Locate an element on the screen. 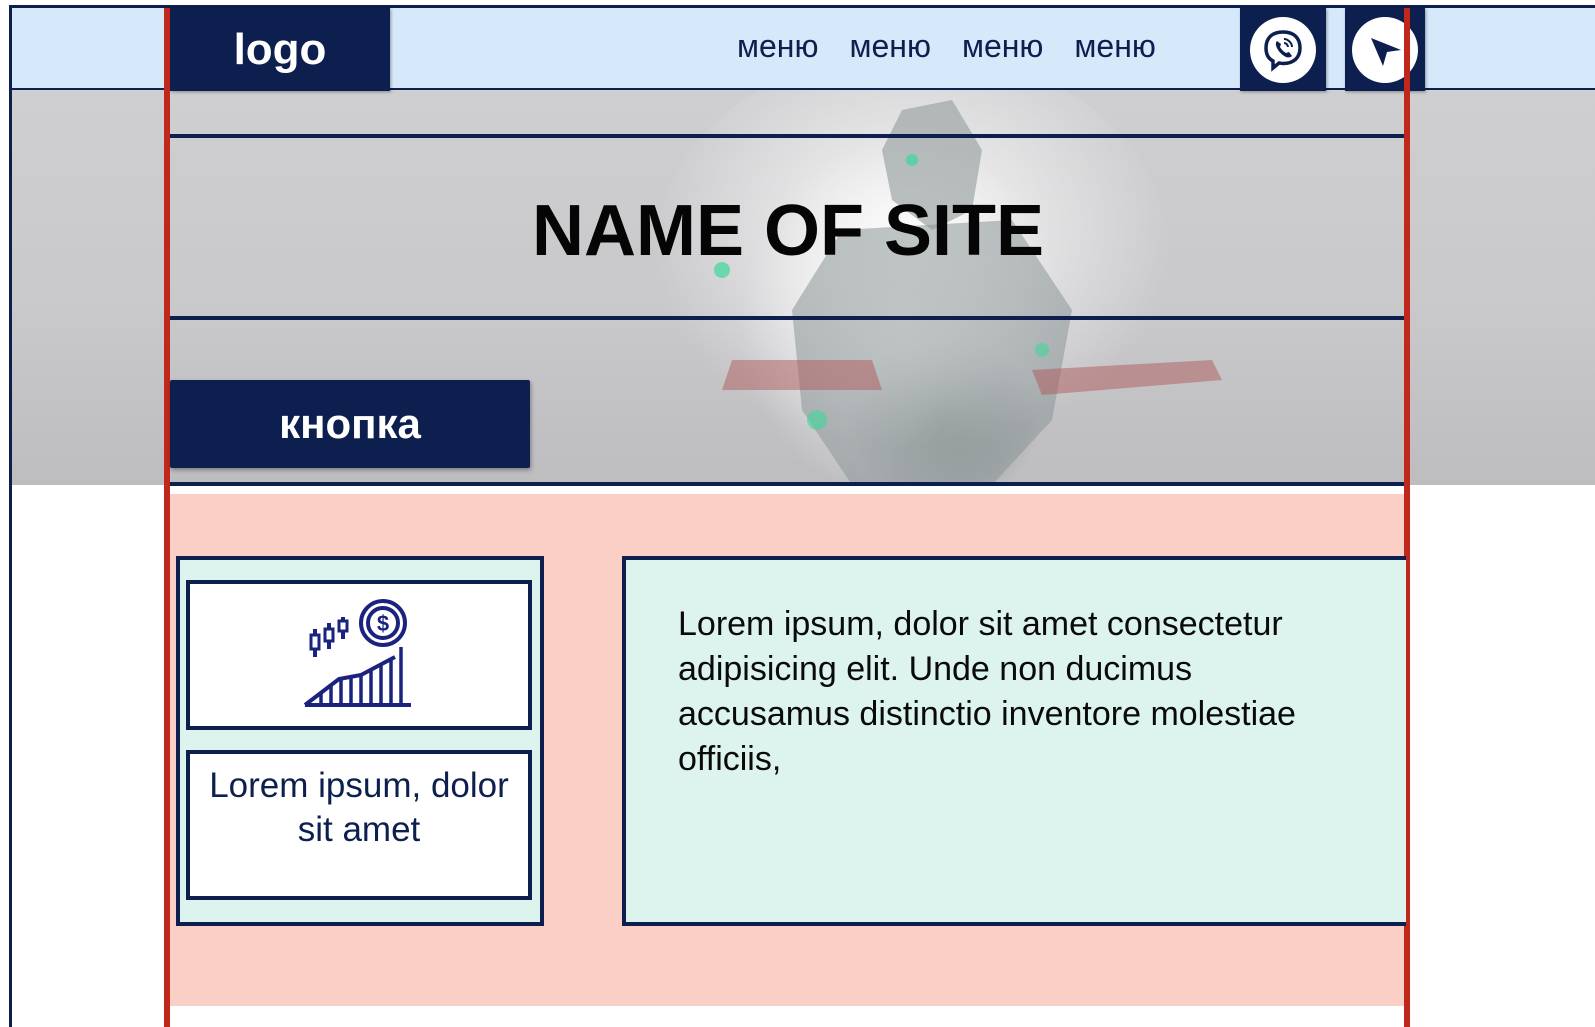 The height and width of the screenshot is (1027, 1595). menu-item-2: меню is located at coordinates (889, 46).